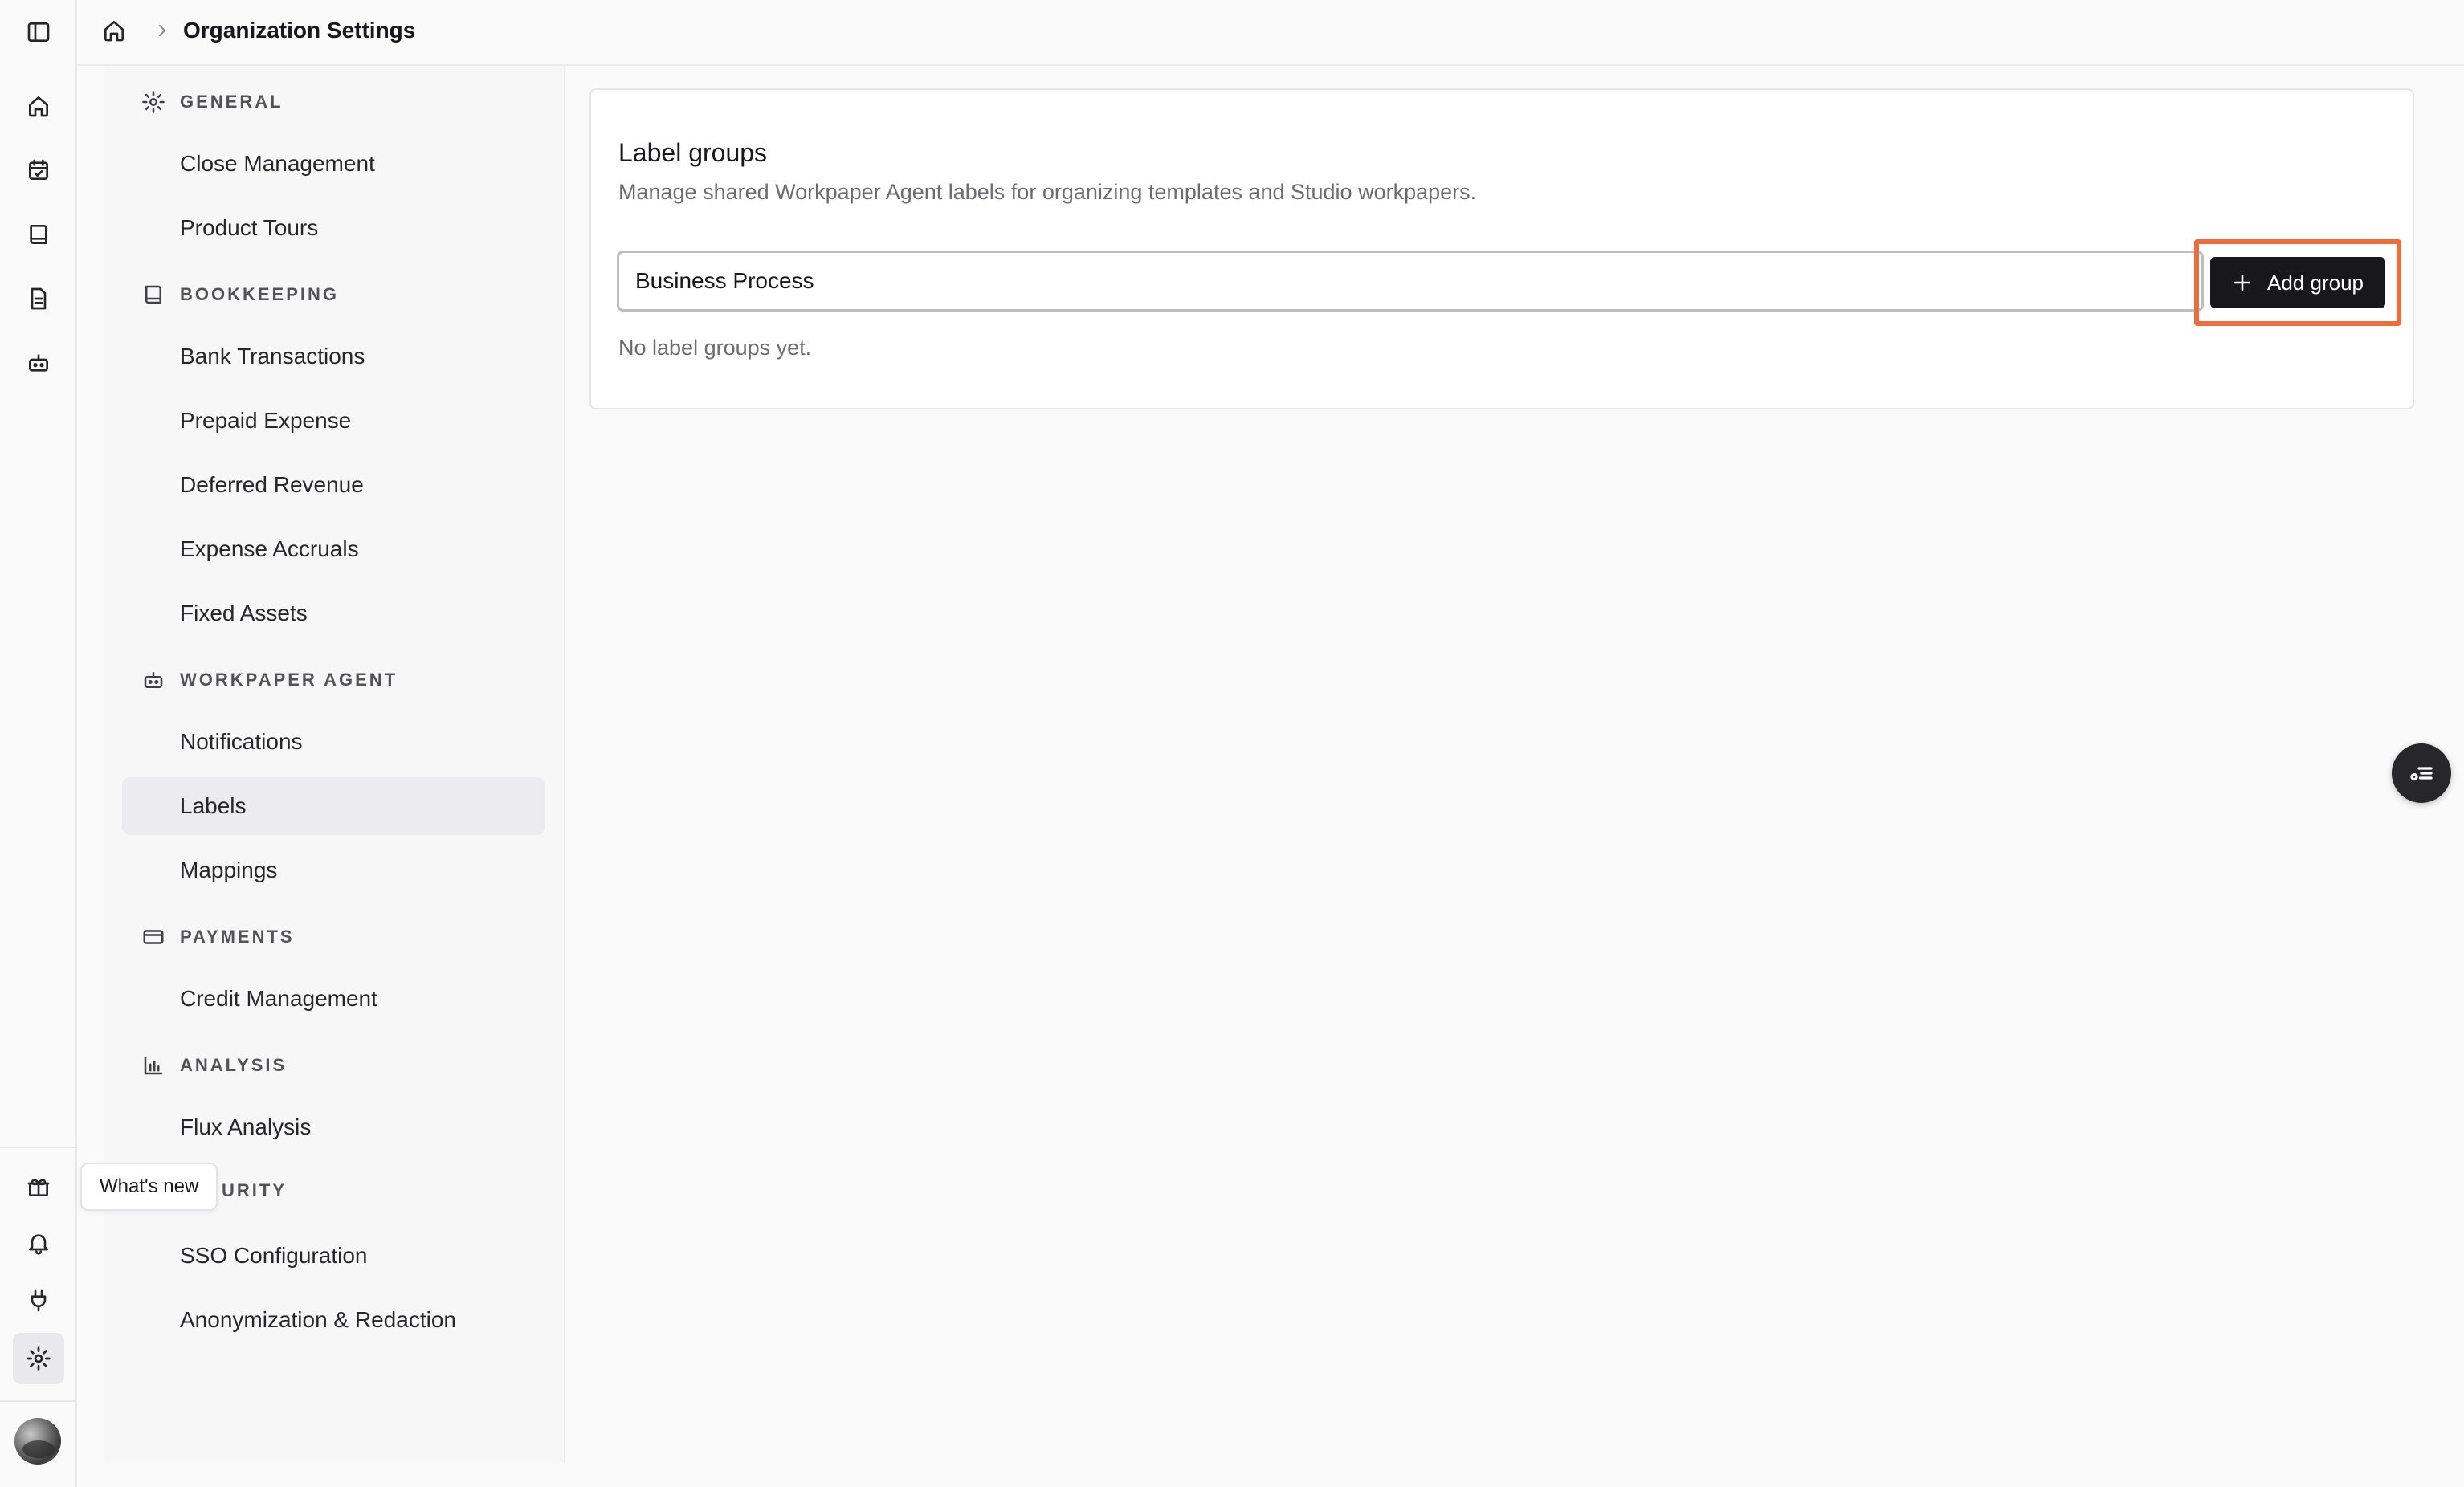  I want to click on plus-icon, so click(2242, 283).